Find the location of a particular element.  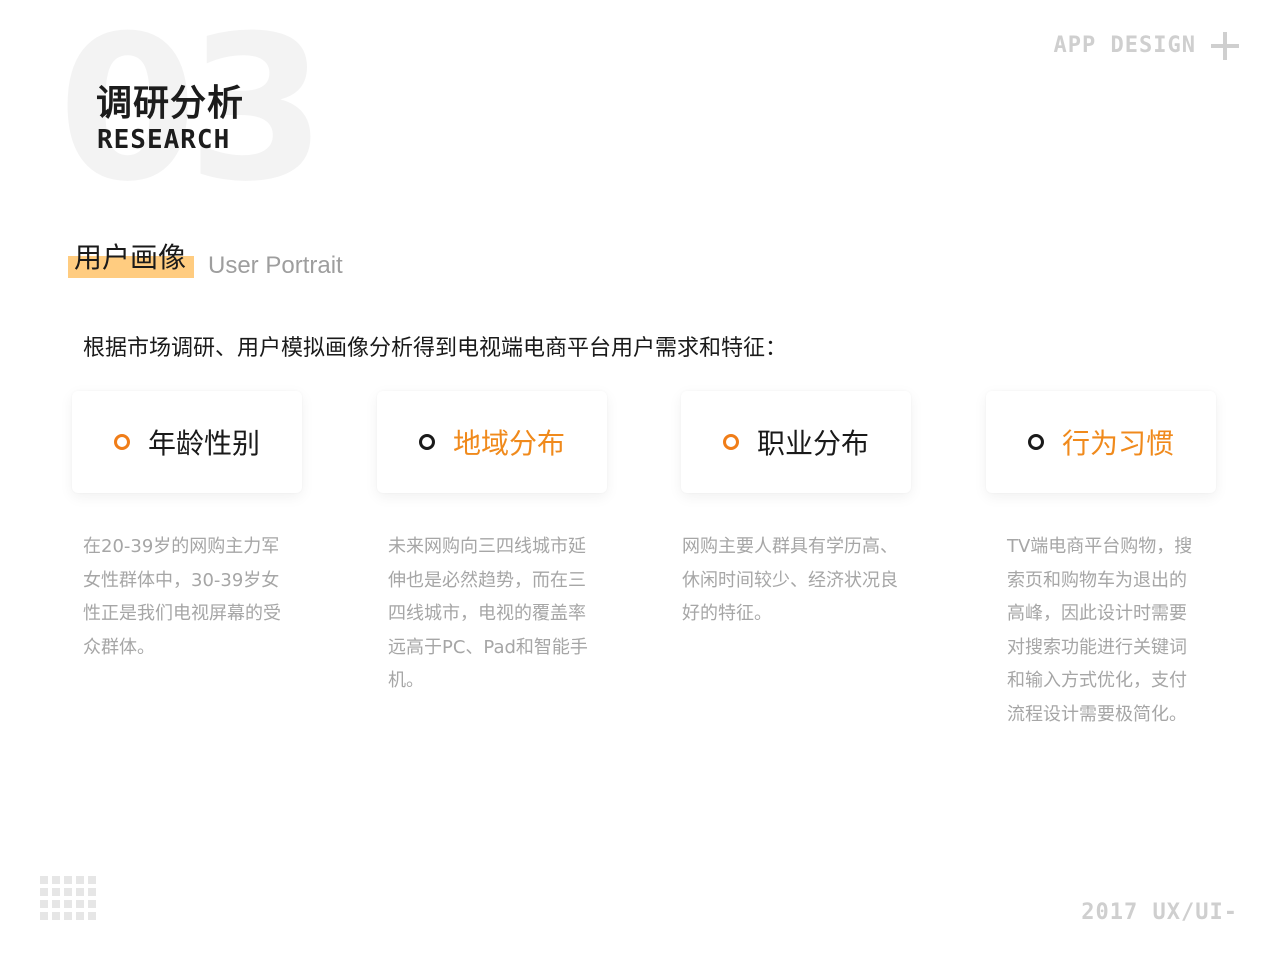

feature-card-behavior: 行为习惯 is located at coordinates (1101, 442).